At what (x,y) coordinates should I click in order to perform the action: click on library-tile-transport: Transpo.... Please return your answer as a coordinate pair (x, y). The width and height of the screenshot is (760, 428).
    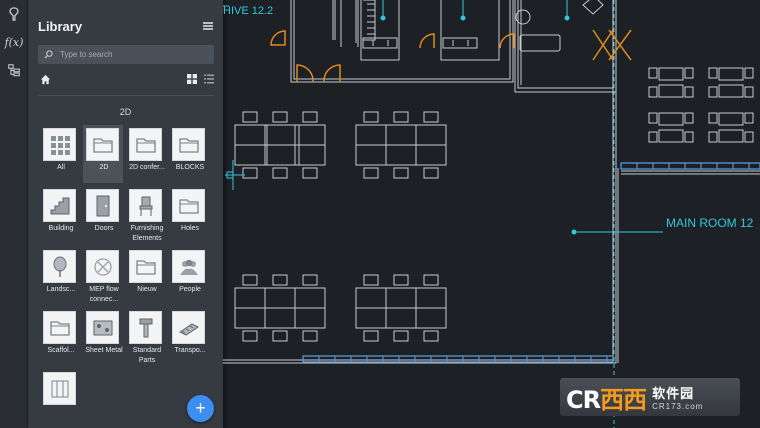
    Looking at the image, I should click on (189, 337).